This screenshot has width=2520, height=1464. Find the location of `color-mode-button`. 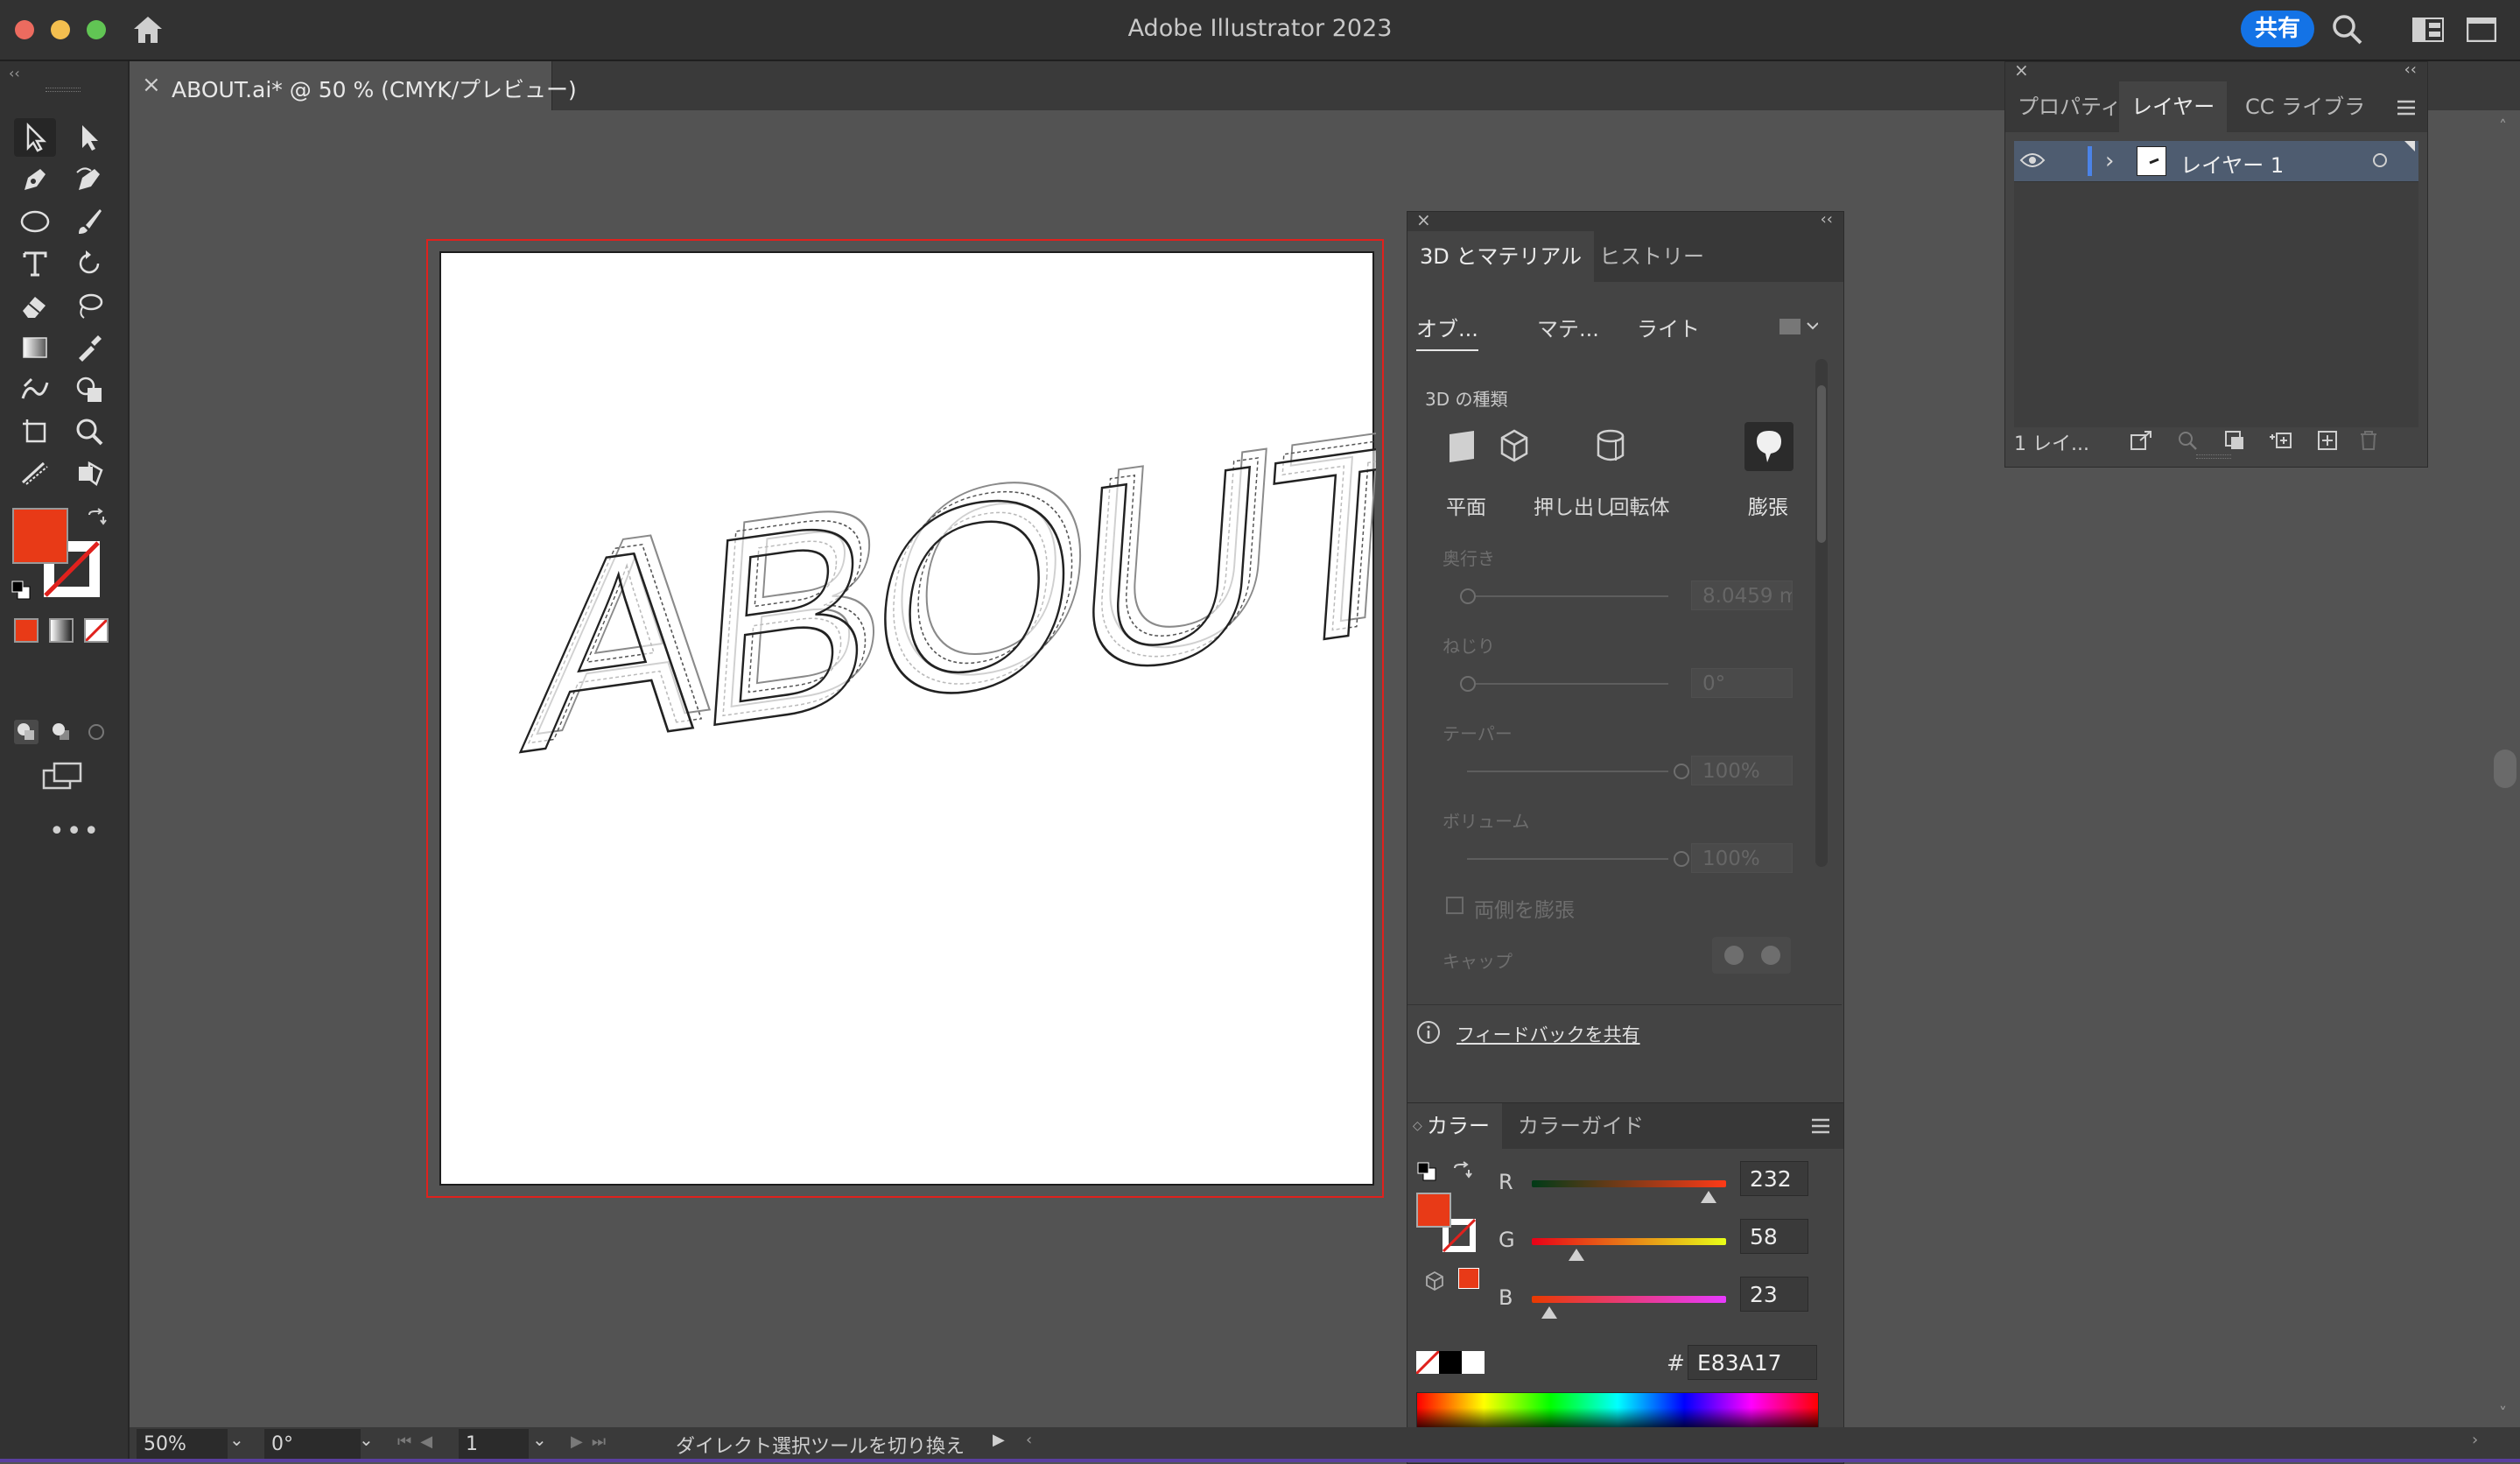

color-mode-button is located at coordinates (26, 630).